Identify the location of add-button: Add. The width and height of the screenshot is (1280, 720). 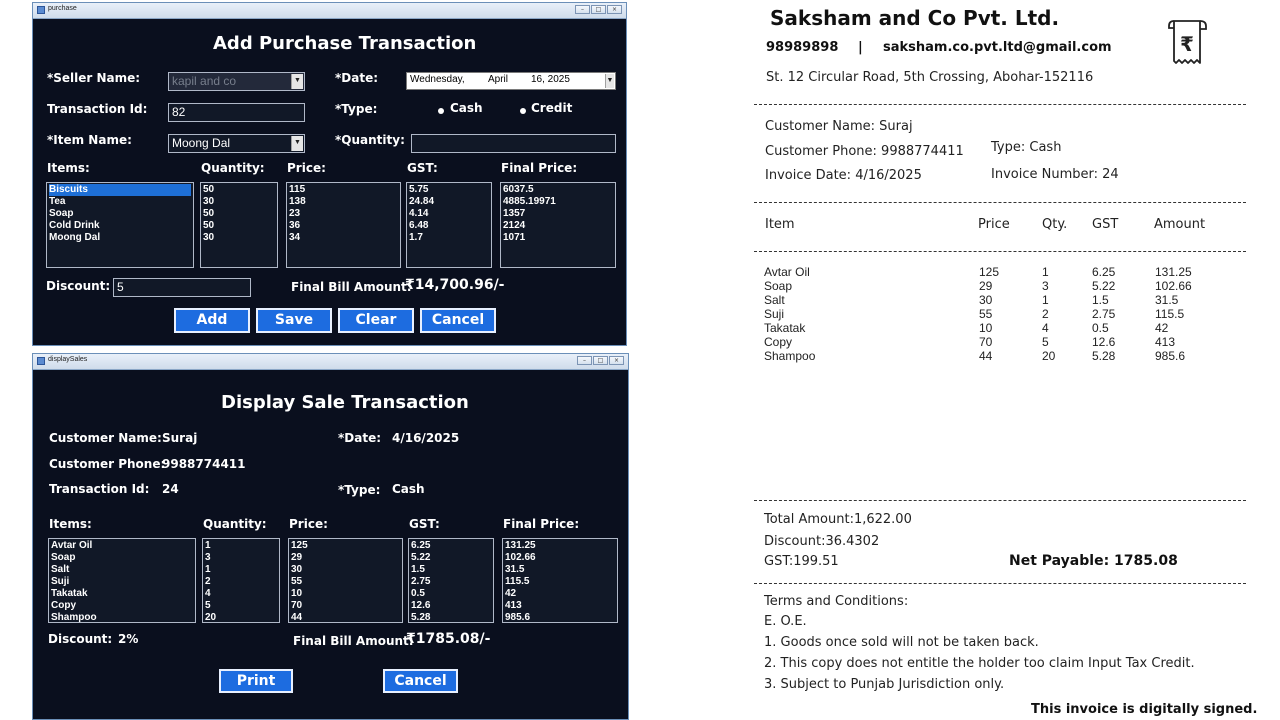
(212, 320).